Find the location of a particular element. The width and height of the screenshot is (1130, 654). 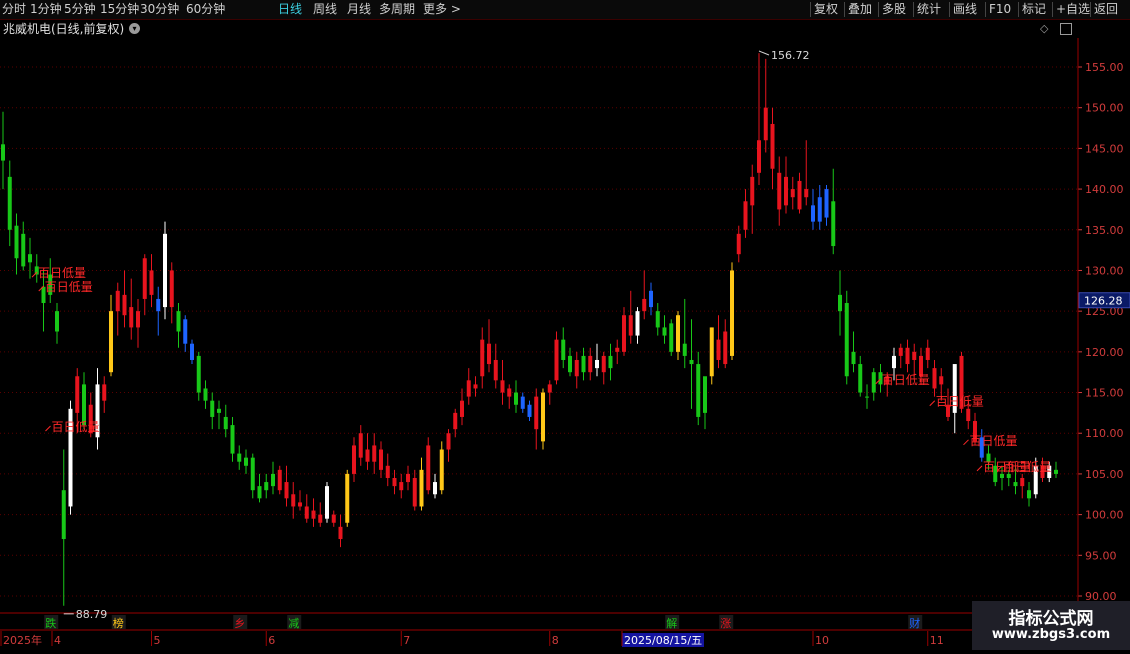

event-marker: 乡 is located at coordinates (239, 623).